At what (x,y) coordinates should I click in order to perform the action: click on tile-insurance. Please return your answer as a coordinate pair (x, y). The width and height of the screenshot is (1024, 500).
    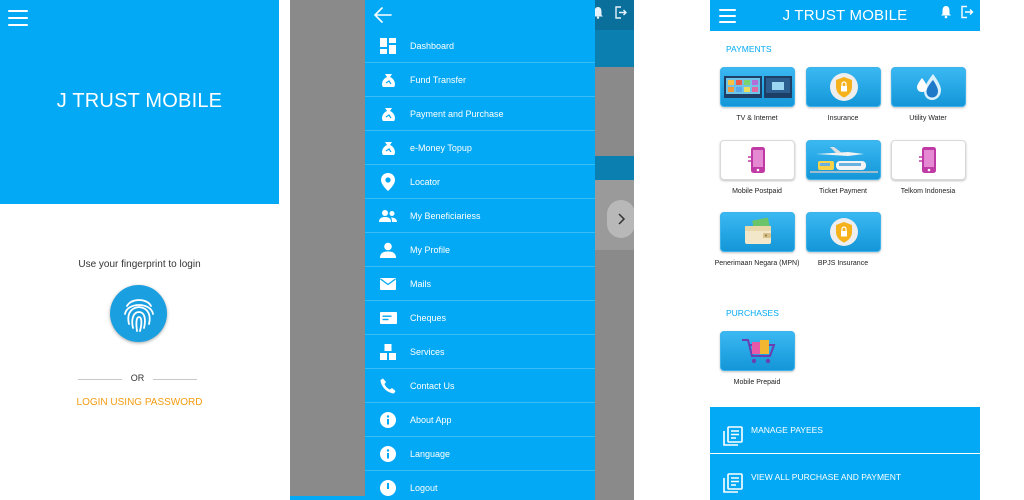
    Looking at the image, I should click on (843, 87).